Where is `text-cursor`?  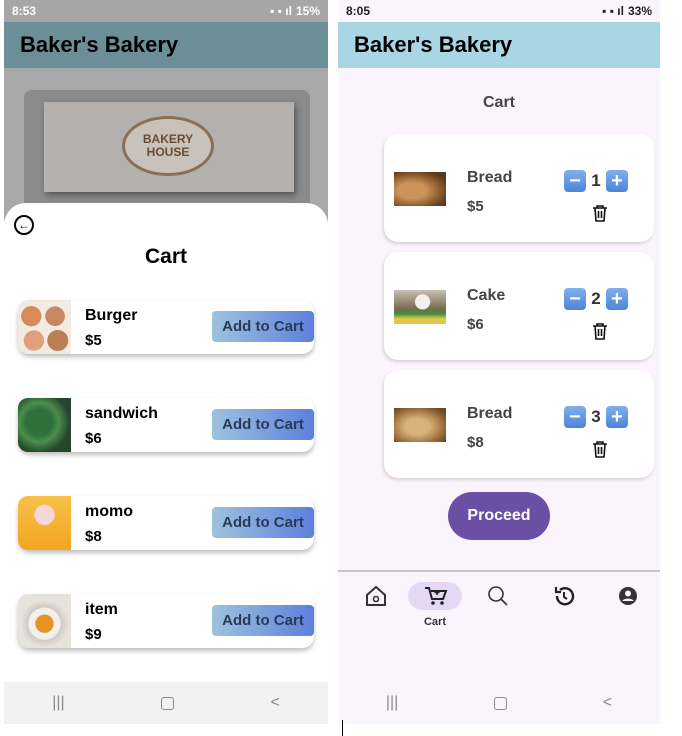
text-cursor is located at coordinates (342, 728).